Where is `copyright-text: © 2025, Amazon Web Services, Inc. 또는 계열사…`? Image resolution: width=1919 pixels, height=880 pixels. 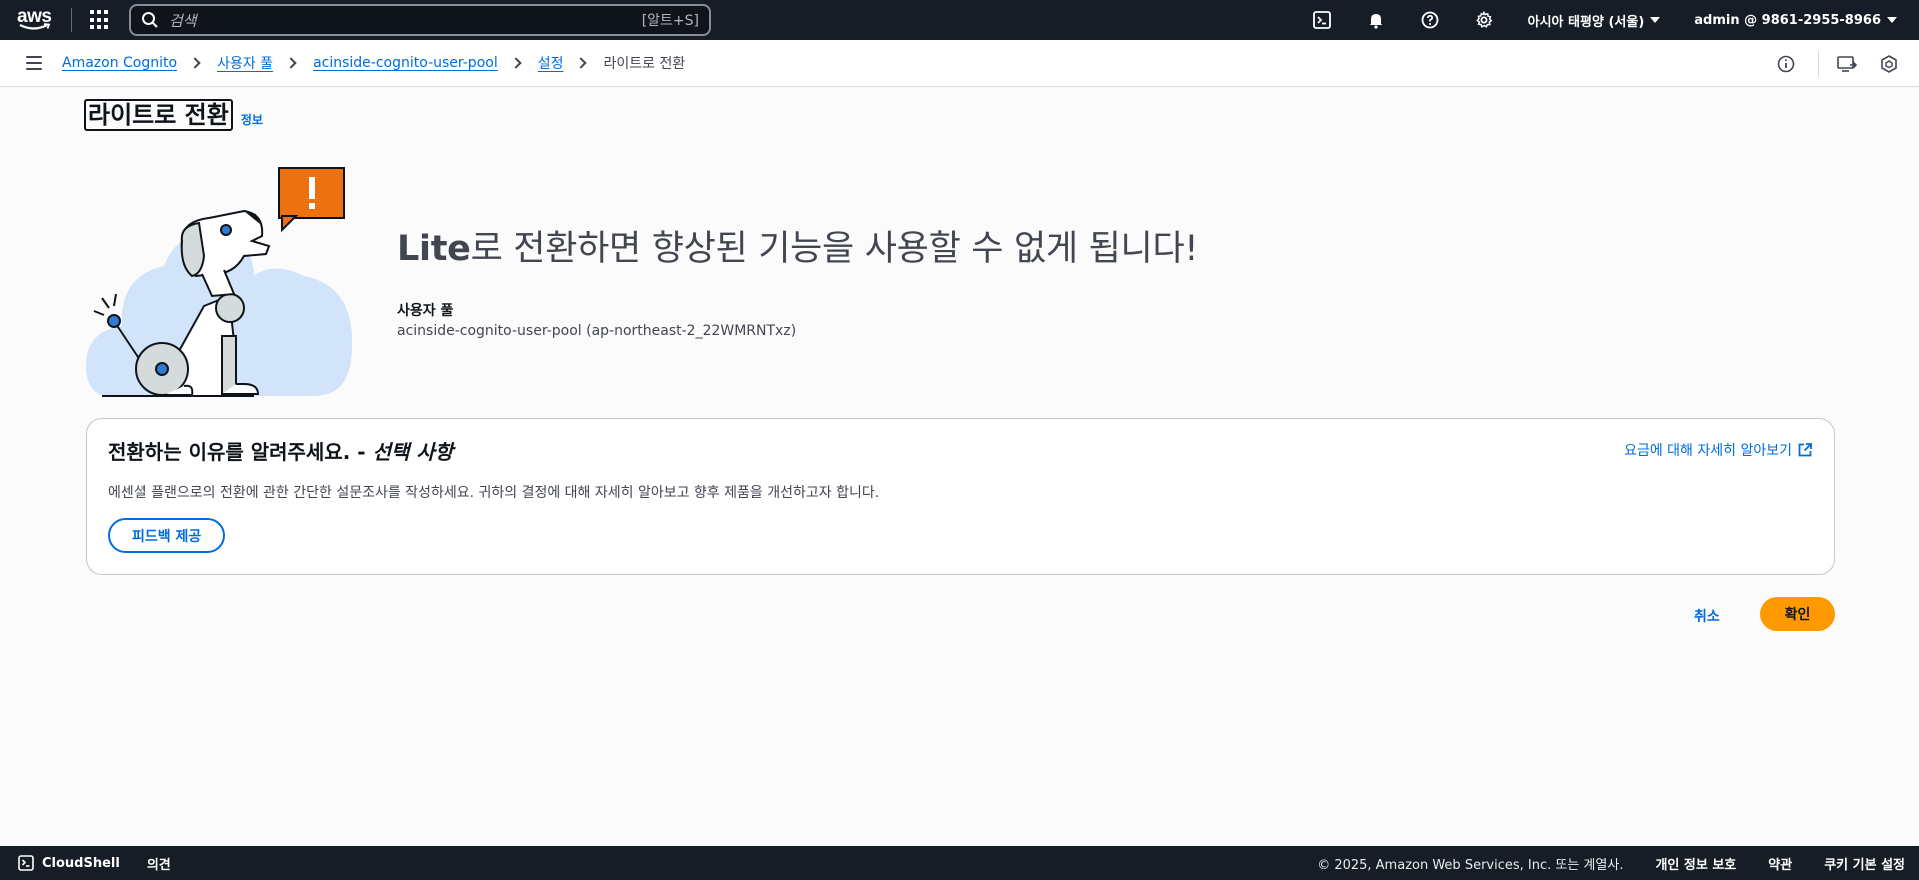 copyright-text: © 2025, Amazon Web Services, Inc. 또는 계열사… is located at coordinates (1470, 865).